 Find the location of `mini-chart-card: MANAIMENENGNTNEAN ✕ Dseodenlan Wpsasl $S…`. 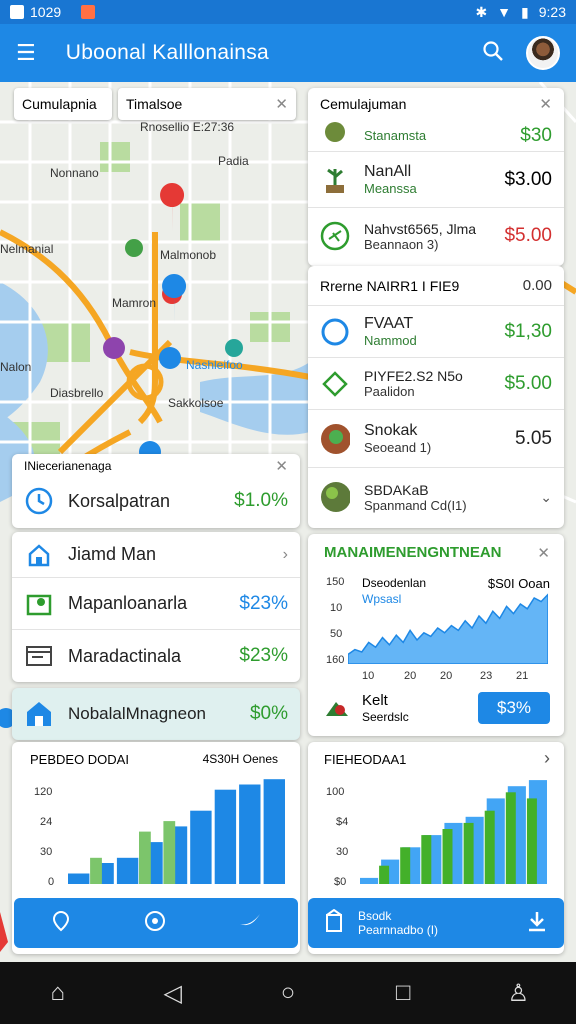

mini-chart-card: MANAIMENENGNTNEAN ✕ Dseodenlan Wpsasl $S… is located at coordinates (436, 635).